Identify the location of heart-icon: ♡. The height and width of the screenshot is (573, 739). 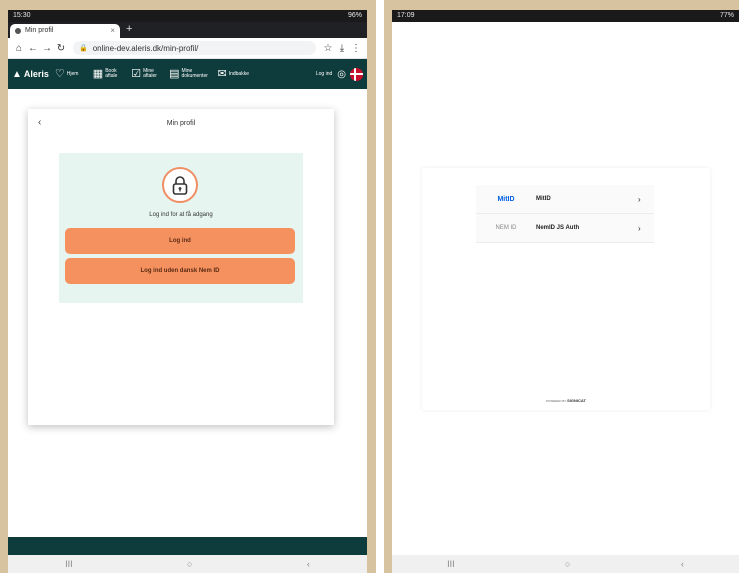
(59, 73).